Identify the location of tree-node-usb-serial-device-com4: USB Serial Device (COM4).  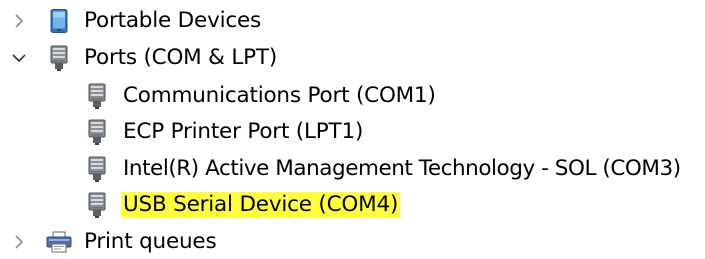
(210, 205).